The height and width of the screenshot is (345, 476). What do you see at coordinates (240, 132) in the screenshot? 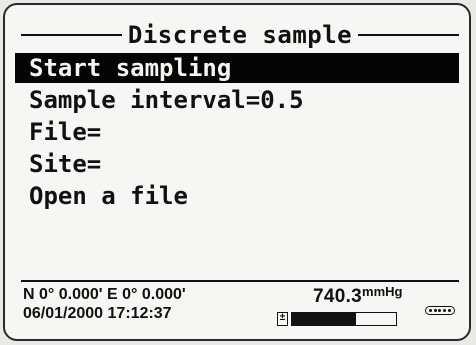
I see `menu-item-file: File=` at bounding box center [240, 132].